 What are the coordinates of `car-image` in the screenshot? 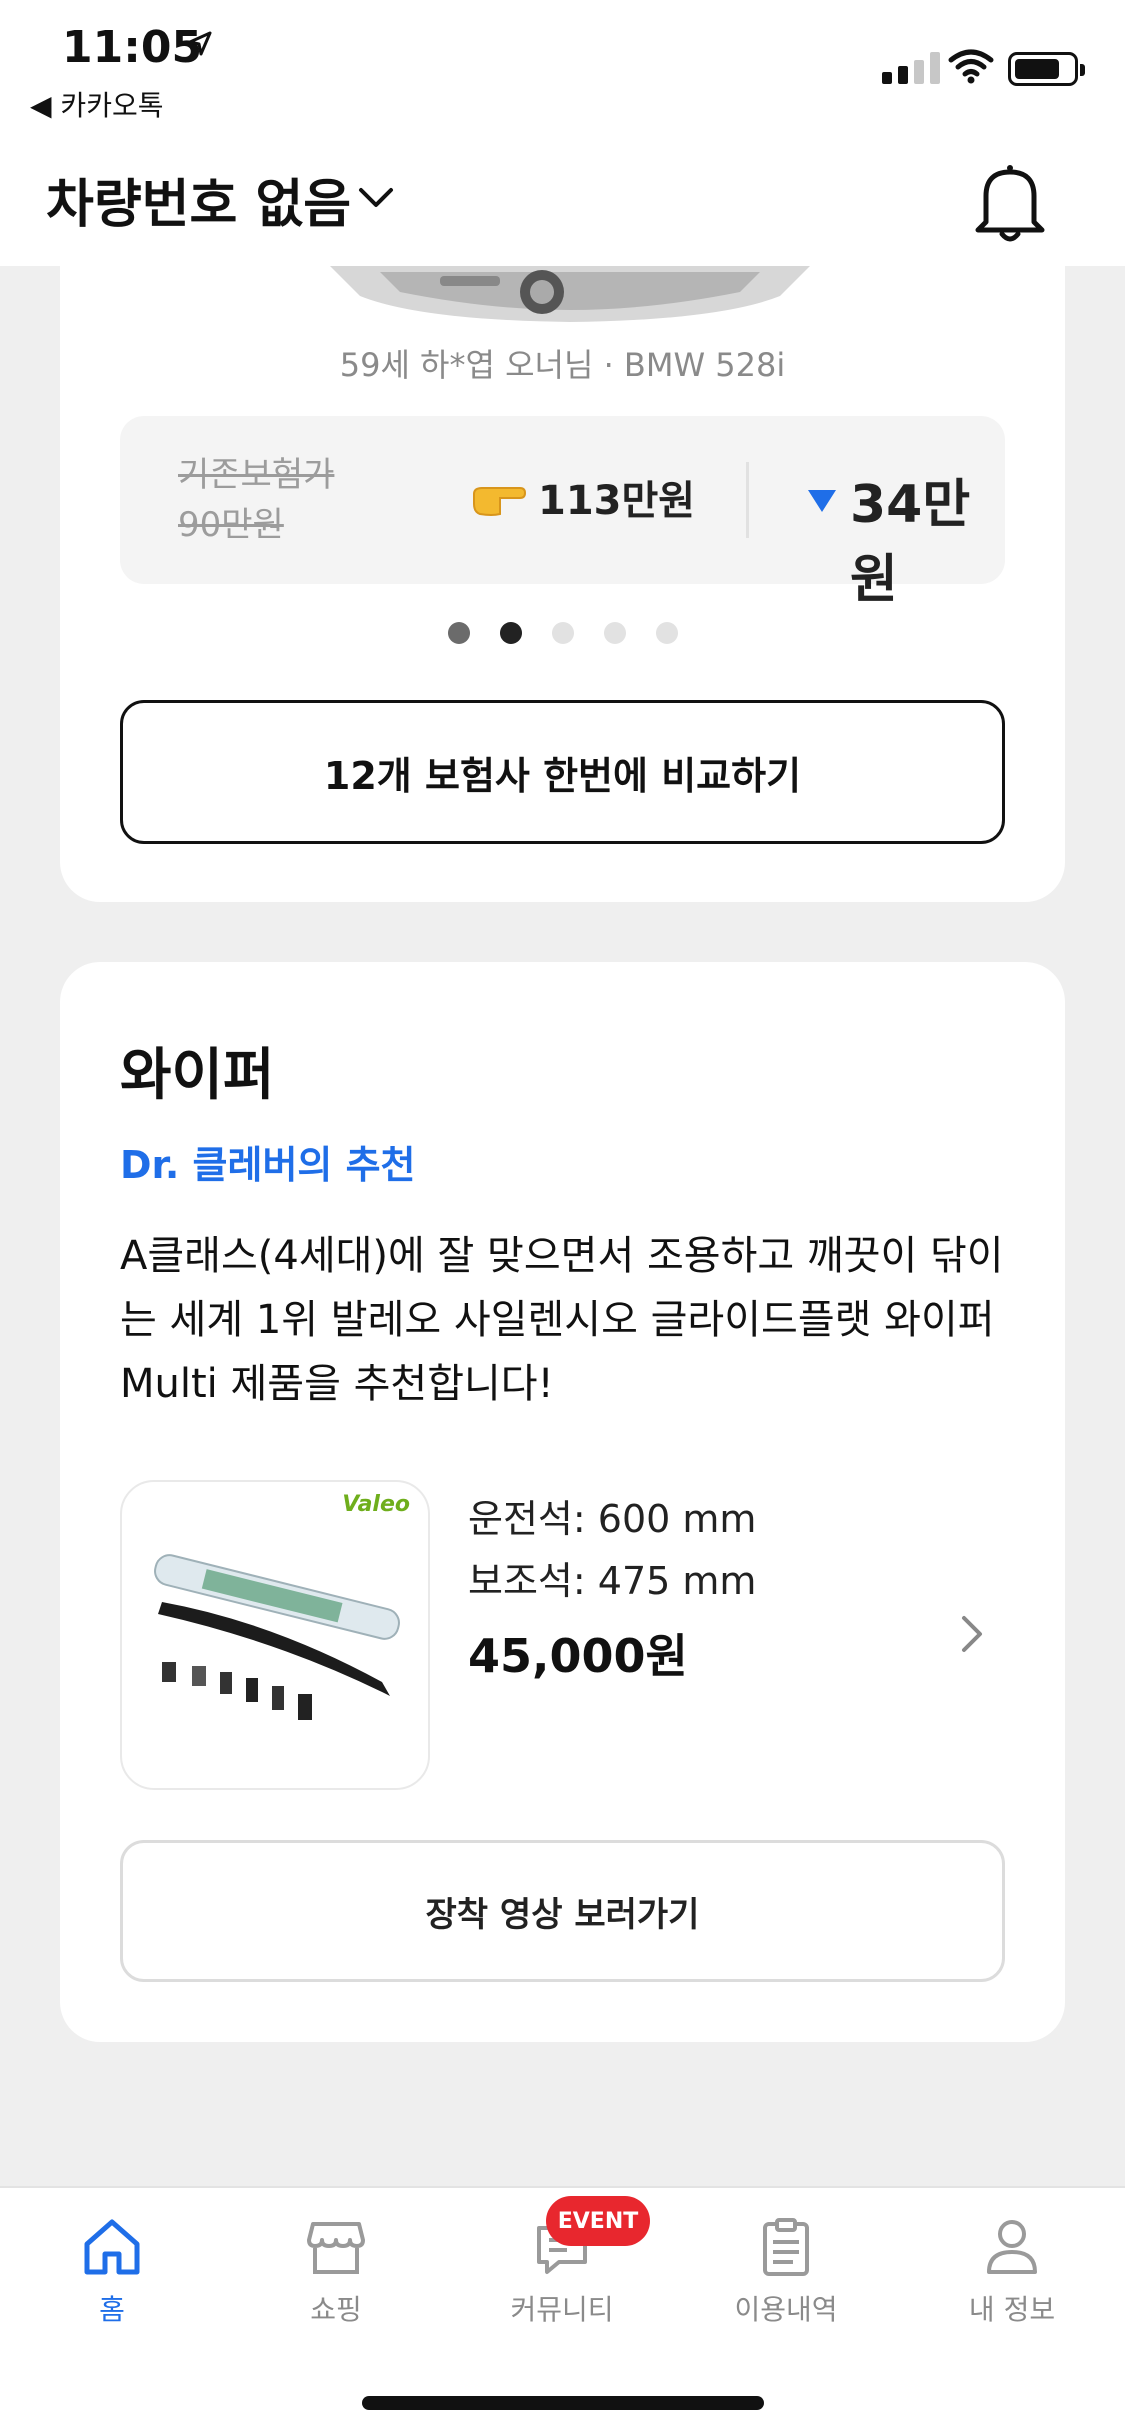 It's located at (570, 294).